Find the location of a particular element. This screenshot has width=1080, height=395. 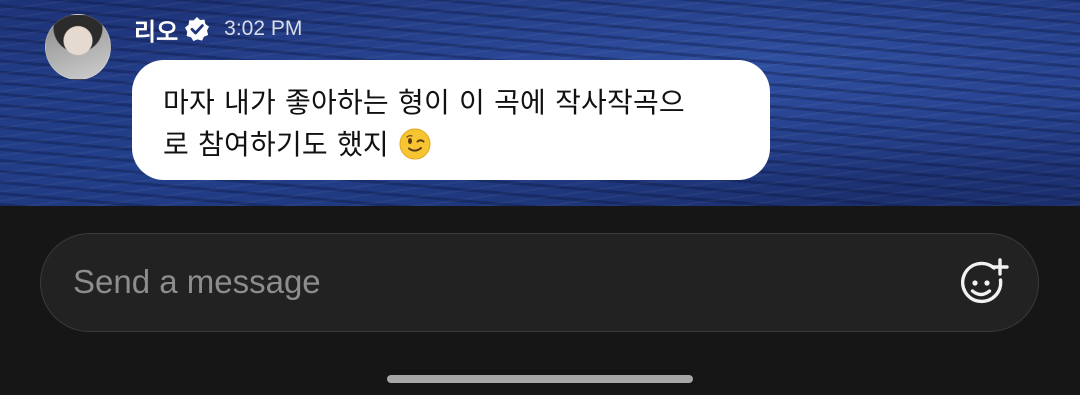

message-text: 마자 내가 좋아하는 형이 이 곡에 작사작곡으 로 참여하기도 했지 is located at coordinates (451, 124).